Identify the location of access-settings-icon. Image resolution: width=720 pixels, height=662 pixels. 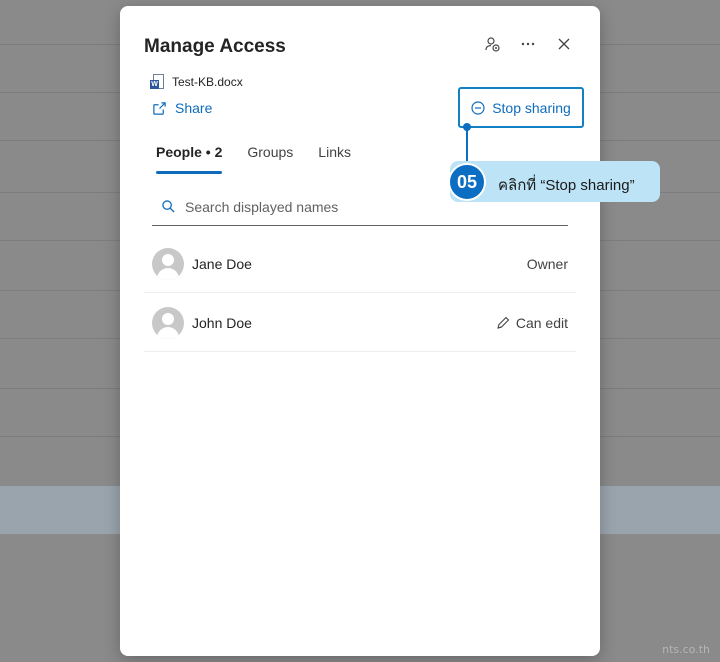
(492, 44).